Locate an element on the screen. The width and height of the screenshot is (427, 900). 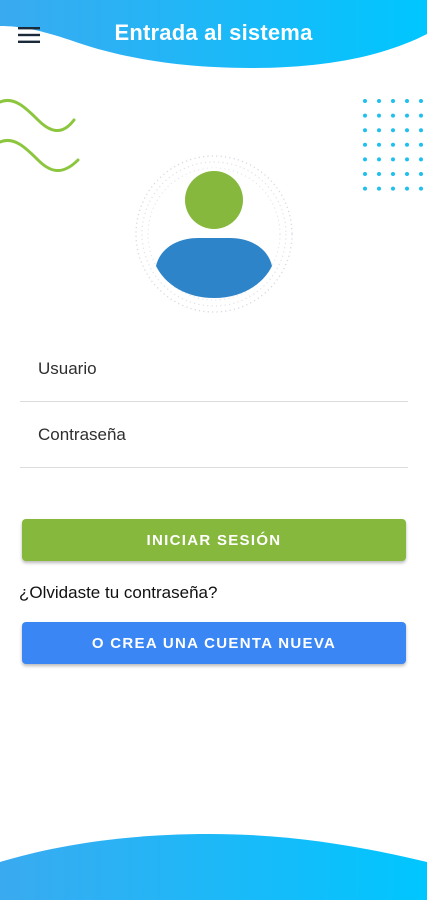
user-avatar-icon is located at coordinates (214, 234).